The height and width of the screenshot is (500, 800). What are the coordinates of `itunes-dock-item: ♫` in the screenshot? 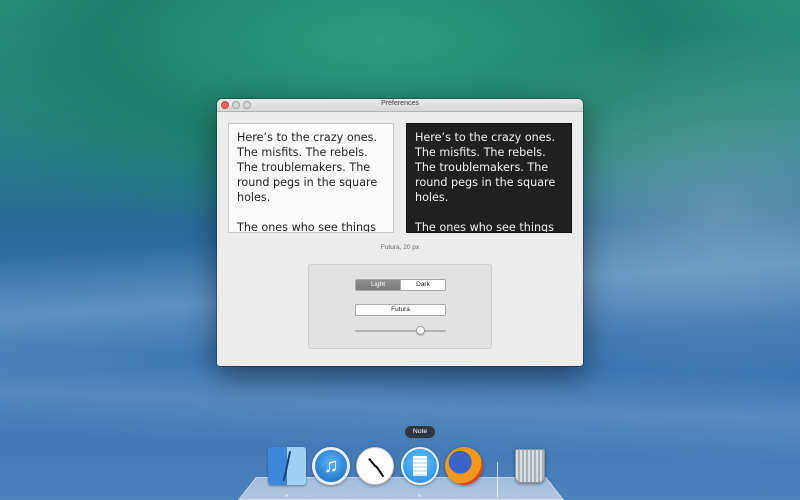 It's located at (331, 466).